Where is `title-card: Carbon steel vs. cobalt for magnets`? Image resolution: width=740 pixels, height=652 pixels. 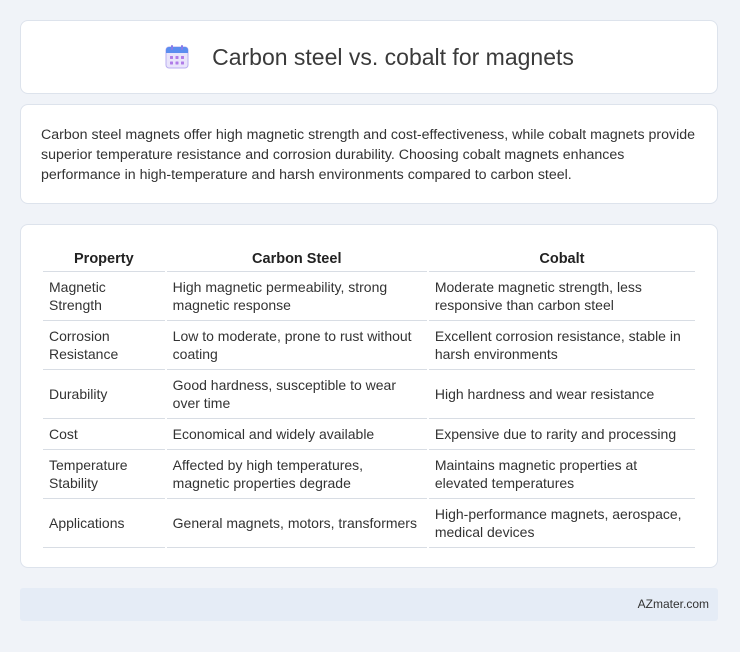 title-card: Carbon steel vs. cobalt for magnets is located at coordinates (369, 57).